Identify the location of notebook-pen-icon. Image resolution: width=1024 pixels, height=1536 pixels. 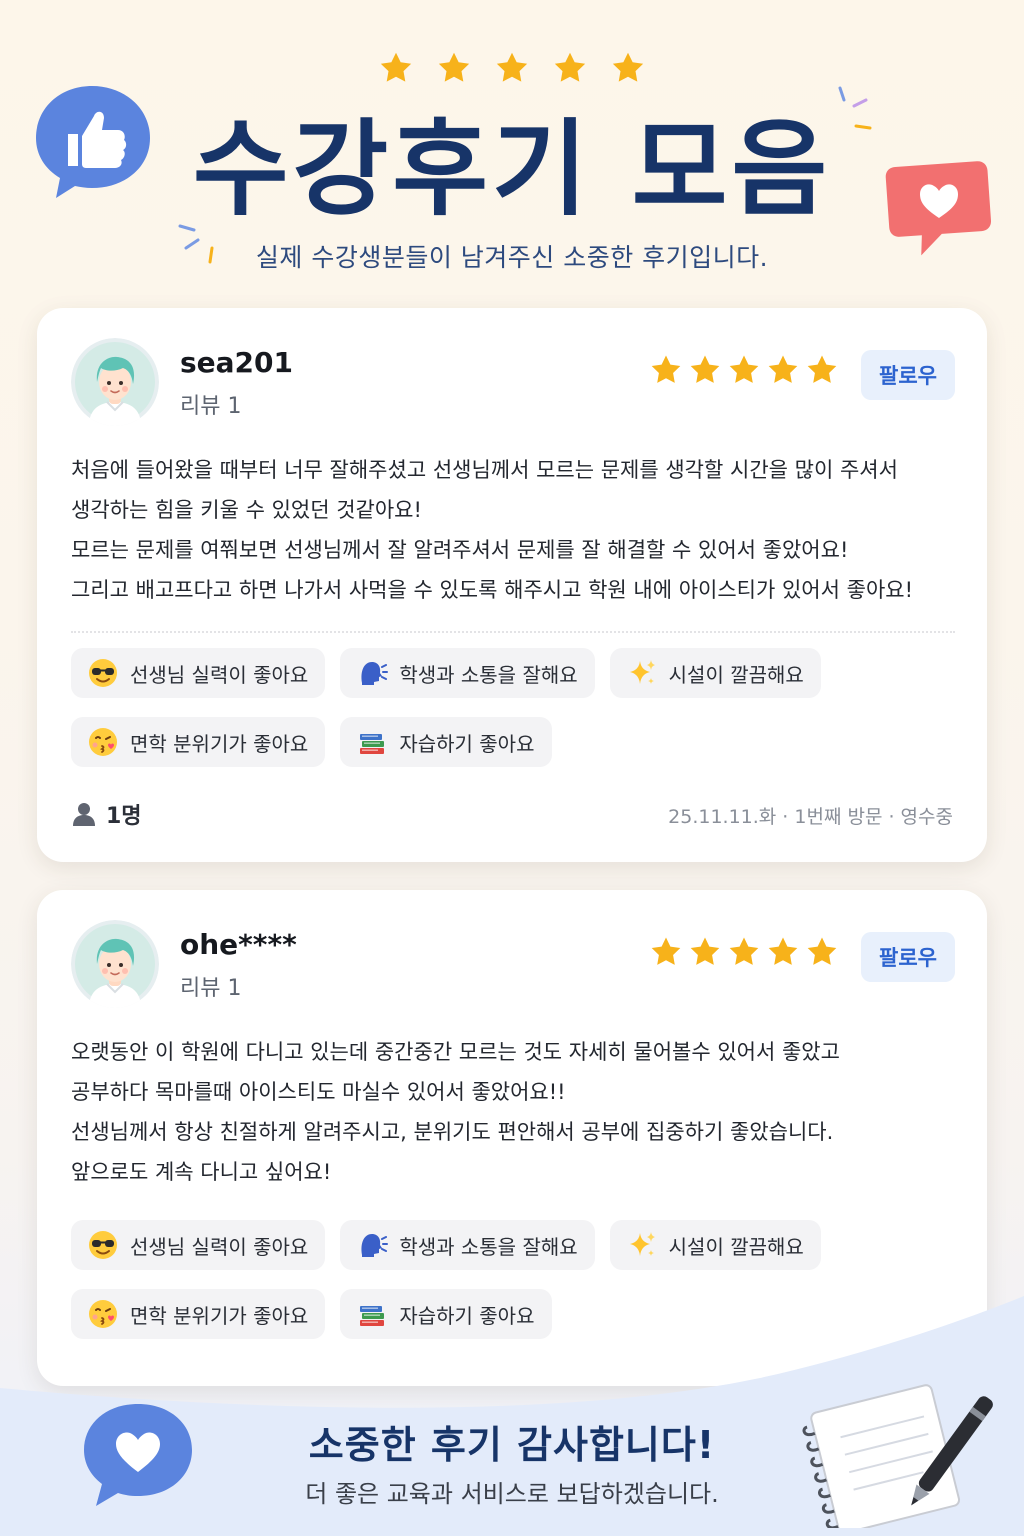
(897, 1456).